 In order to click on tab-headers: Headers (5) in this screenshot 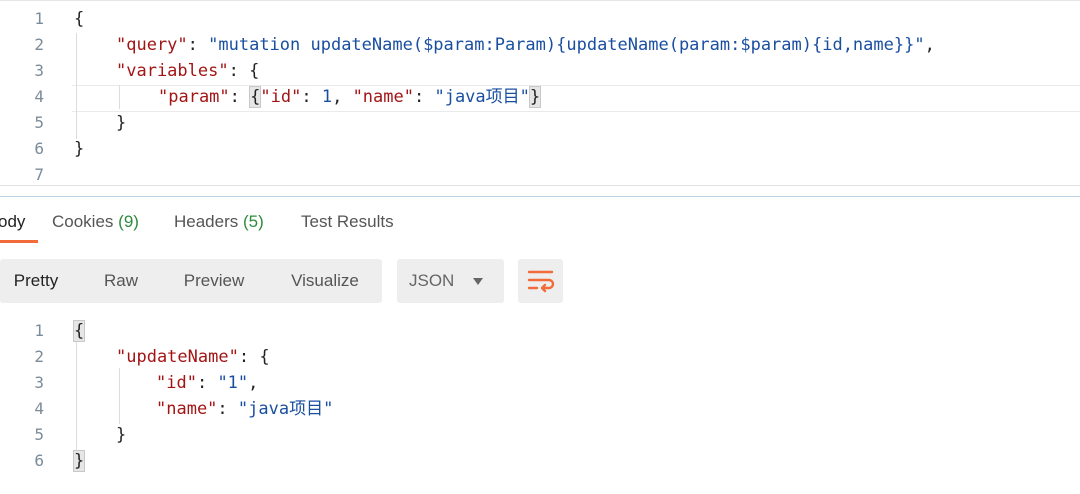, I will do `click(219, 222)`.